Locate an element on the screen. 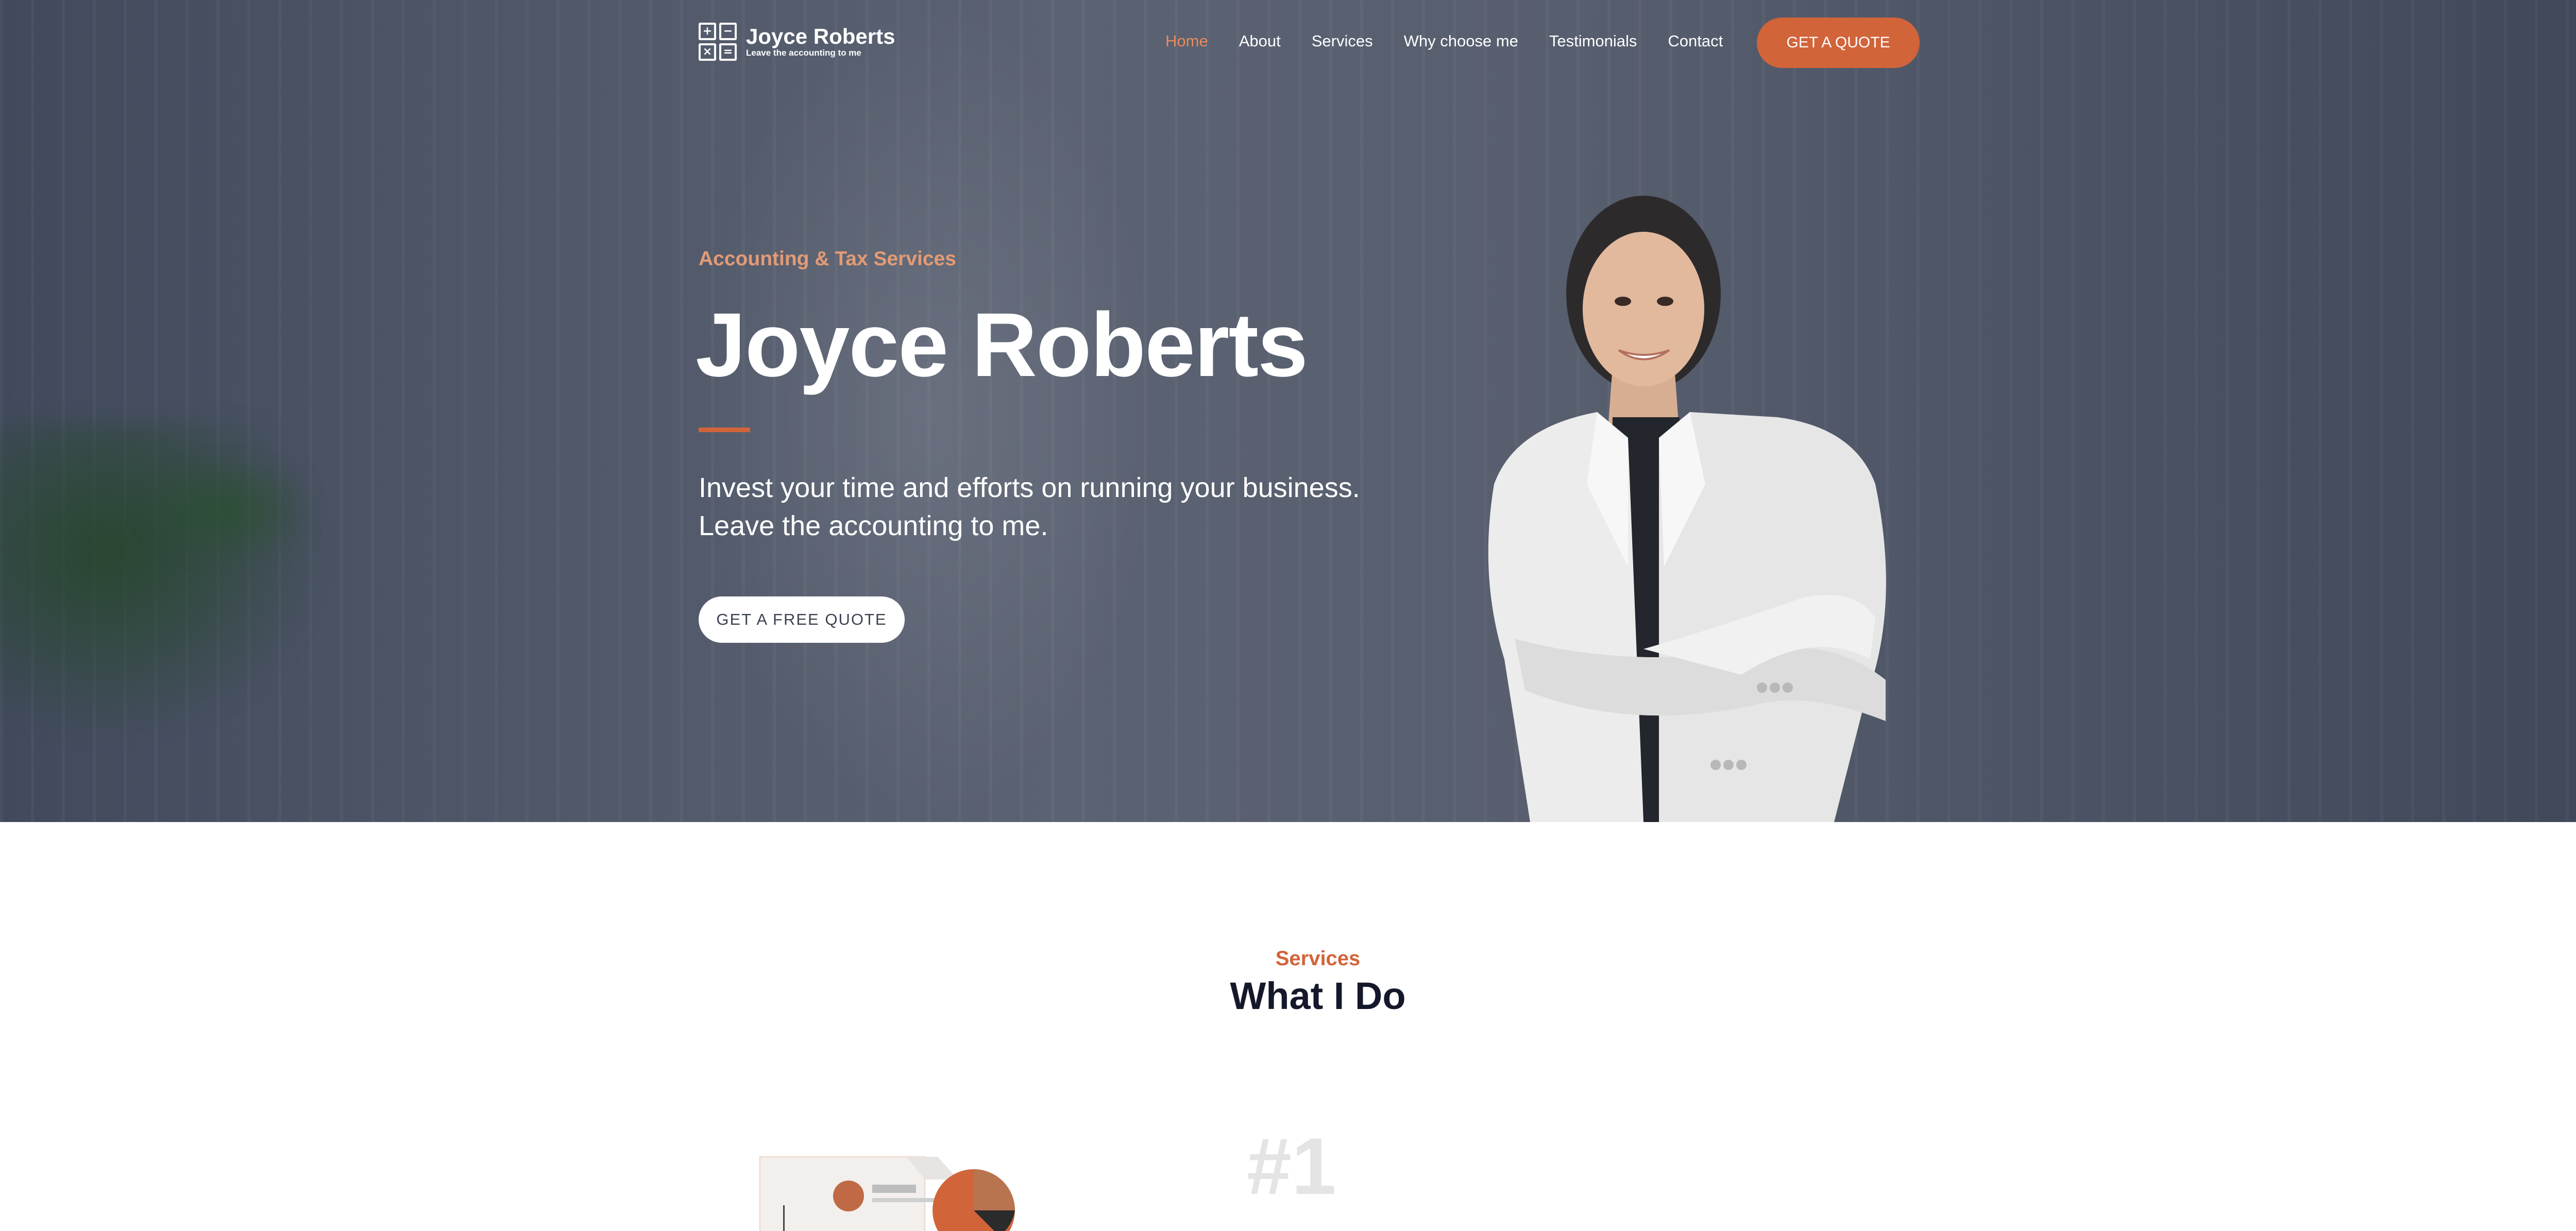 The image size is (2576, 1231). hero-background-glow is located at coordinates (927, 411).